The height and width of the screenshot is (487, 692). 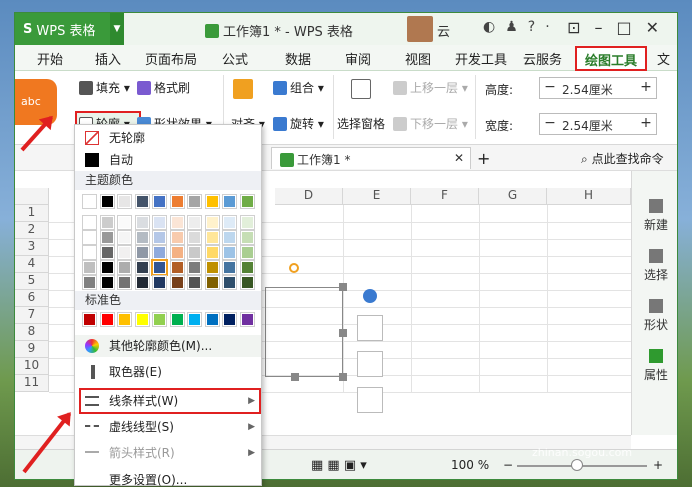 I want to click on row-header: 8, so click(x=32, y=332).